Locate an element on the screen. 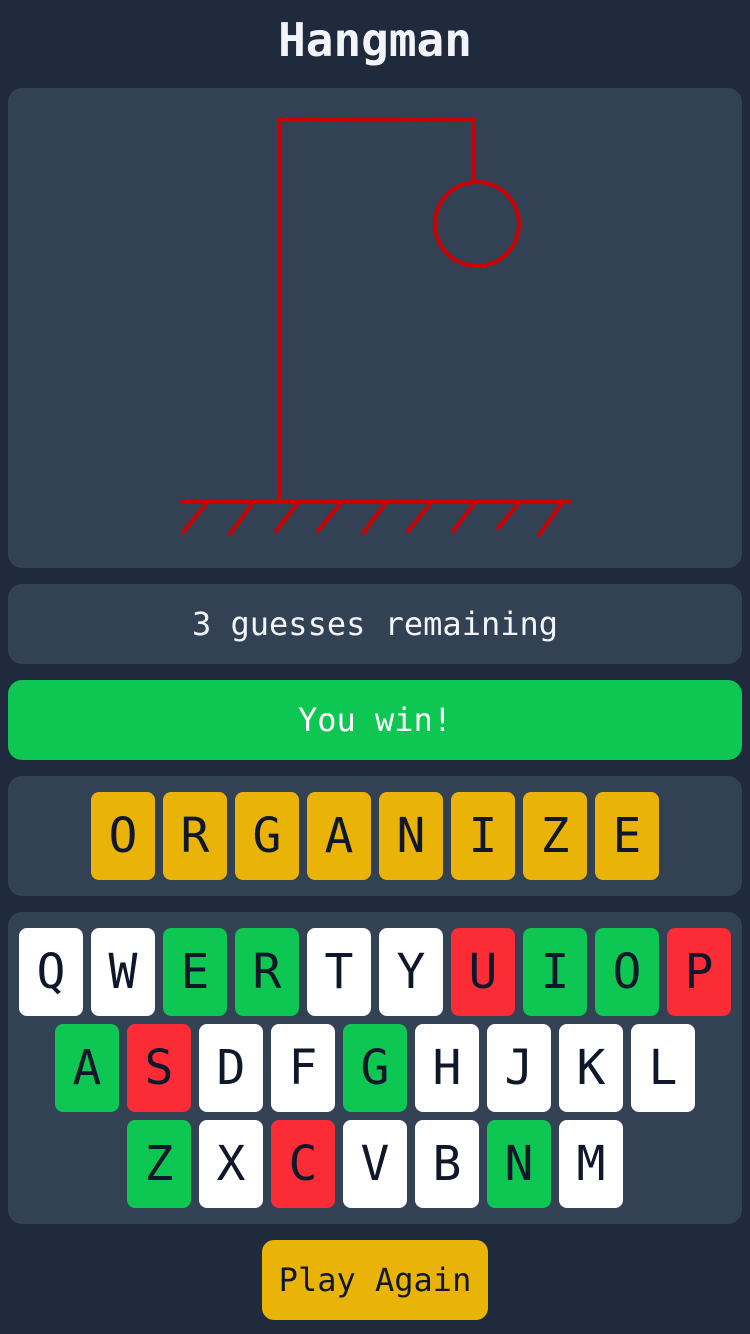  word-letters: O R G A N I Z E is located at coordinates (375, 836).